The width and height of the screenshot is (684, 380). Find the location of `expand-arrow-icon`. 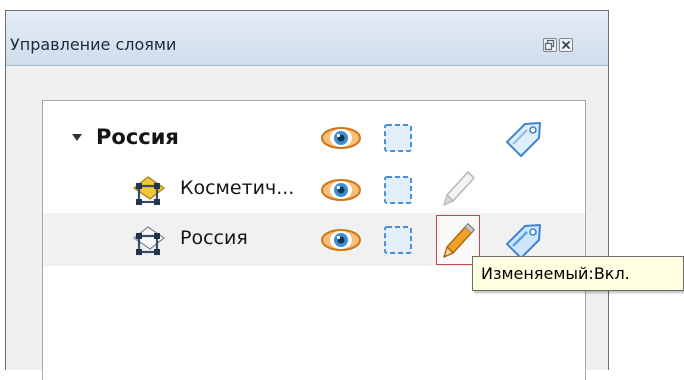

expand-arrow-icon is located at coordinates (77, 137).